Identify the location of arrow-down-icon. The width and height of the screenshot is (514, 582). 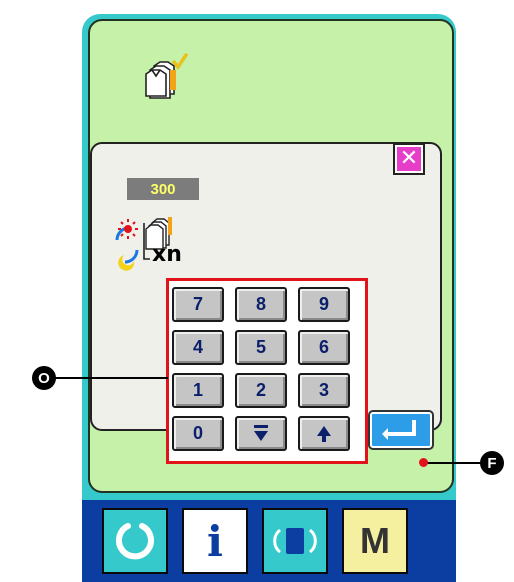
(261, 432).